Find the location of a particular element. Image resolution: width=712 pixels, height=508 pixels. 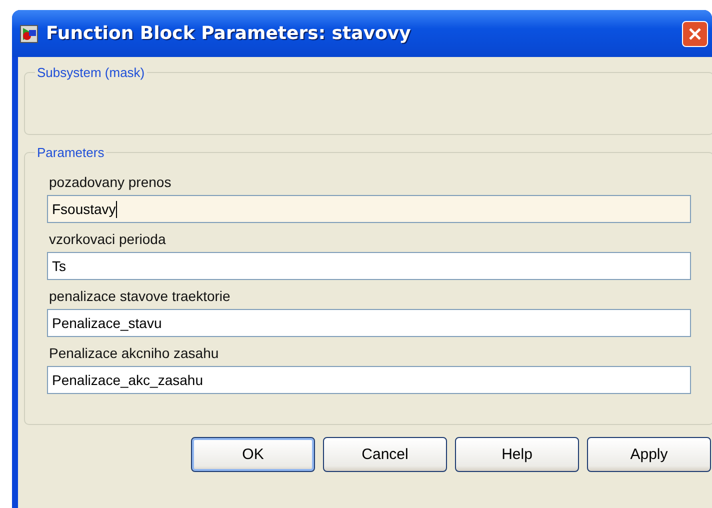

block-diagram-icon is located at coordinates (29, 33).